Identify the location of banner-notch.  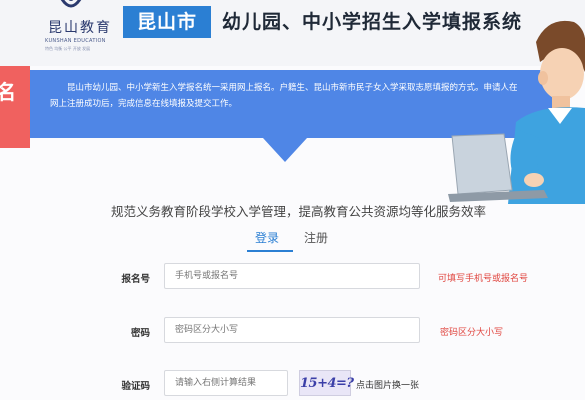
(285, 150).